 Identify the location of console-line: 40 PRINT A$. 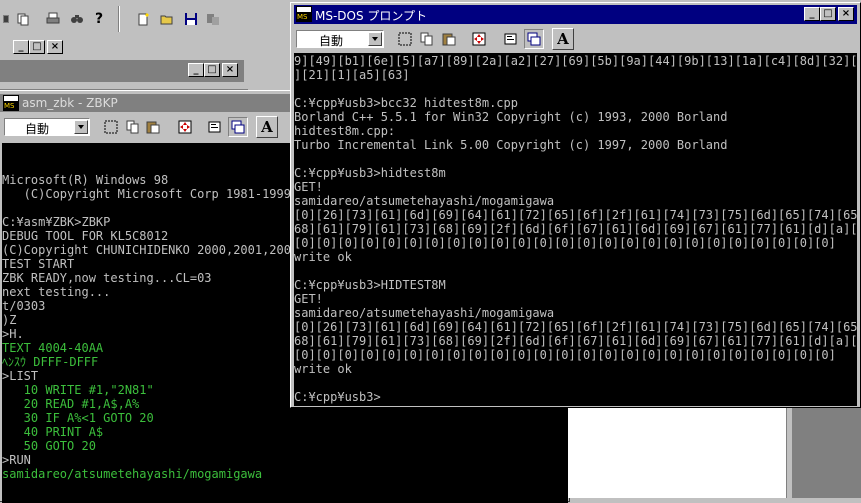
(53, 432).